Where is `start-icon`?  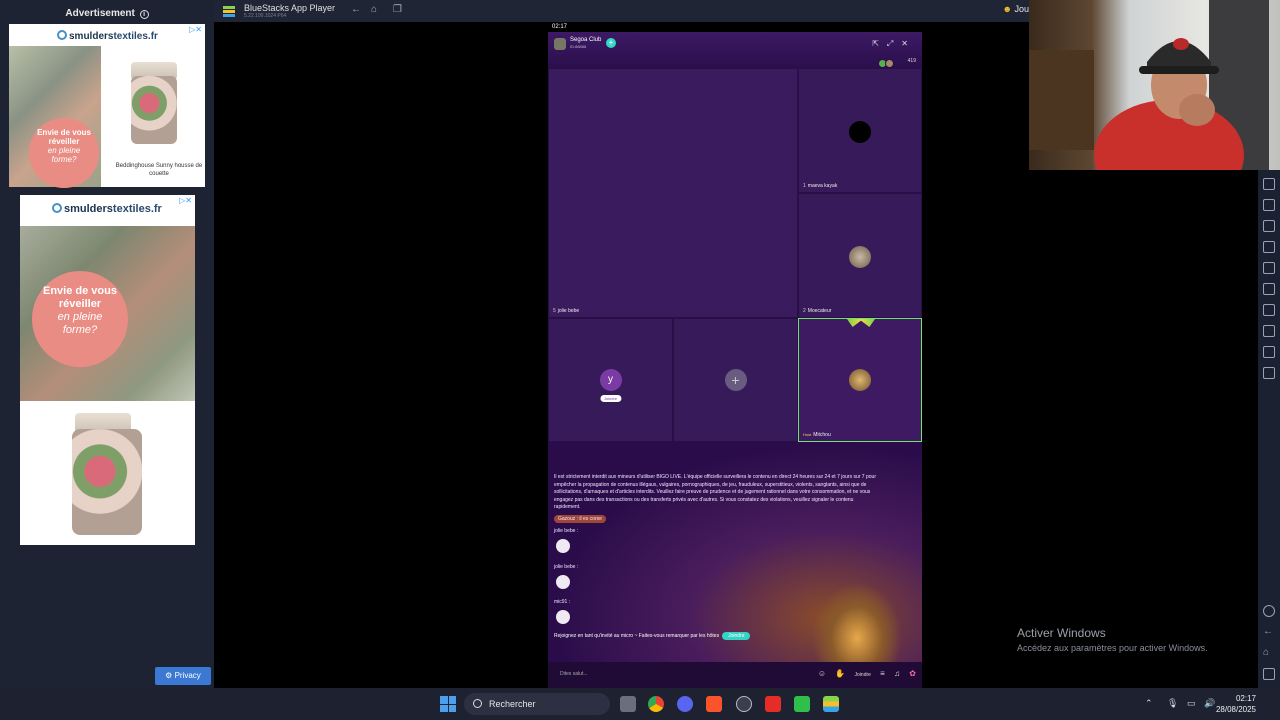
start-icon is located at coordinates (448, 704).